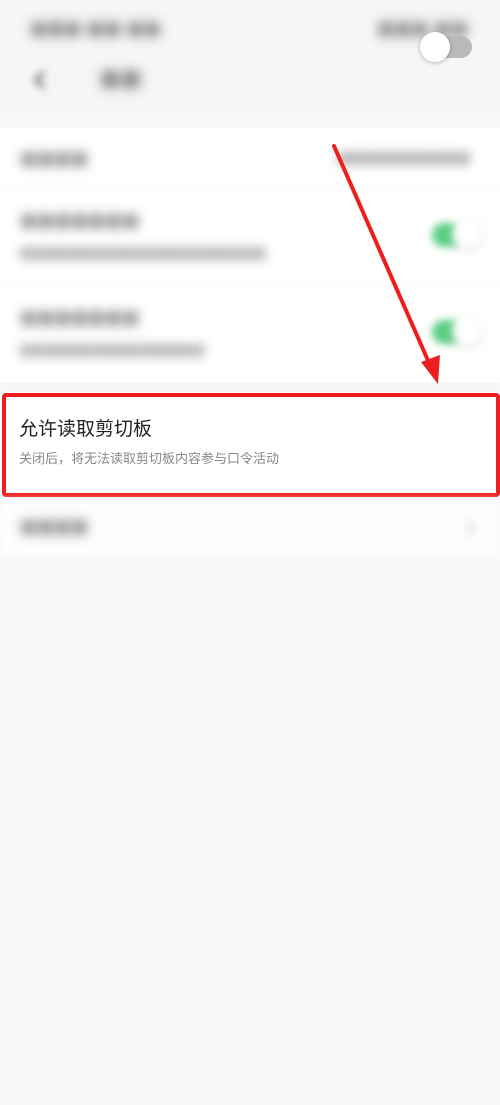 The width and height of the screenshot is (500, 1105). I want to click on row-value: ■■■■■■■■■■, so click(403, 158).